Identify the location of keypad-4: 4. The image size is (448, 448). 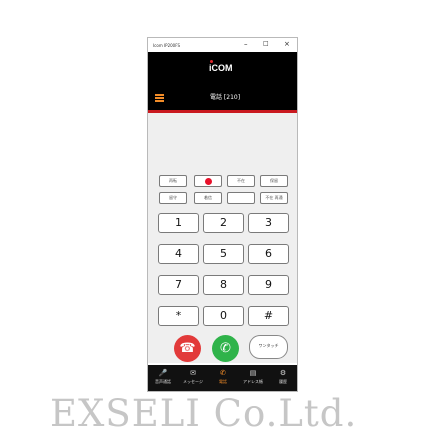
(178, 254).